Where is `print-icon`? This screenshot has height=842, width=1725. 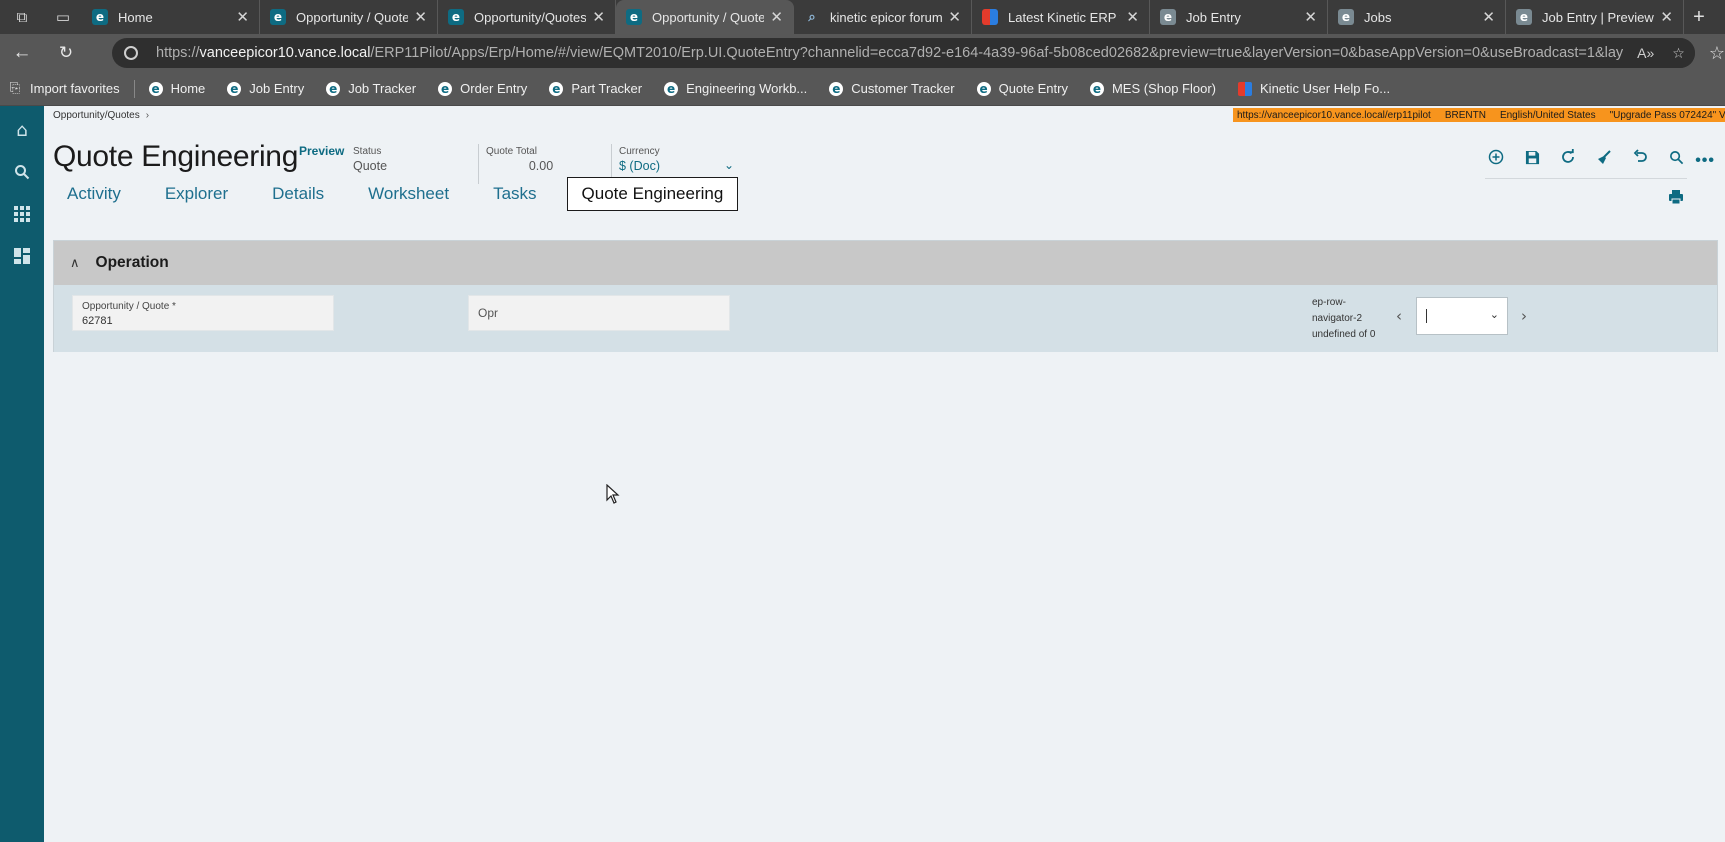 print-icon is located at coordinates (1676, 197).